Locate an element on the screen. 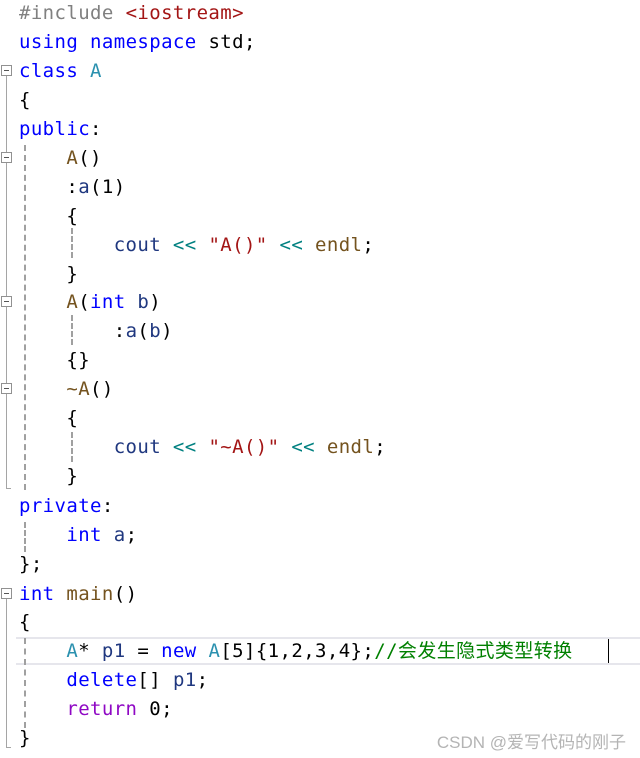 Image resolution: width=640 pixels, height=758 pixels. code-line: int a; is located at coordinates (78, 535).